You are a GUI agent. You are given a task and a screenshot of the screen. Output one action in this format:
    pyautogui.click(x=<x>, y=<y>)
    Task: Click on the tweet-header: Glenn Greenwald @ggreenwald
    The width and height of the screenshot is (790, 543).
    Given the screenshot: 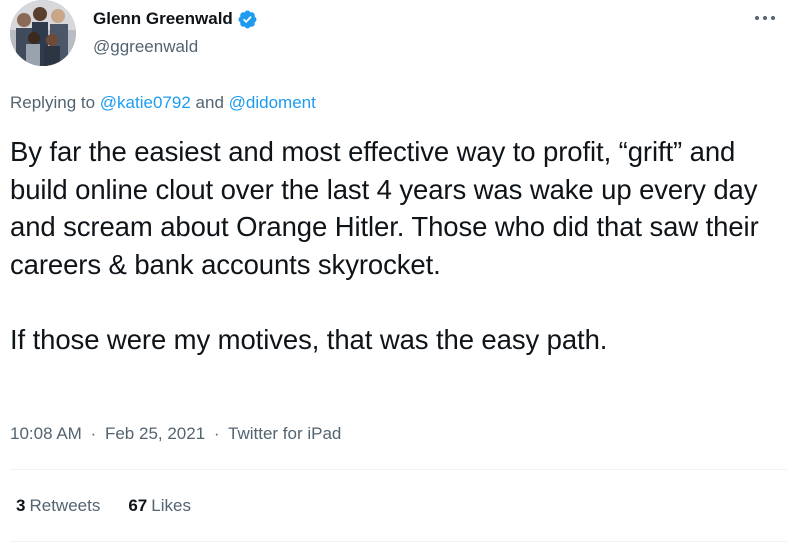 What is the action you would take?
    pyautogui.click(x=395, y=36)
    